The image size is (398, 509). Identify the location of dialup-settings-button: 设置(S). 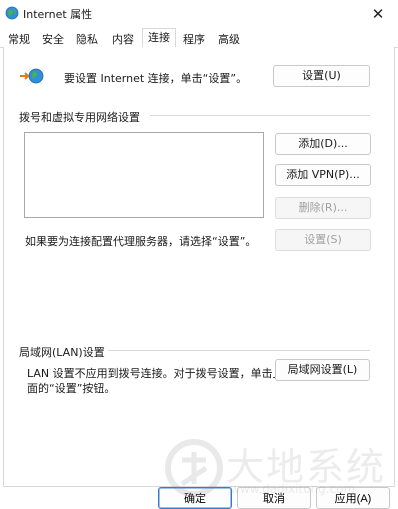
(323, 240).